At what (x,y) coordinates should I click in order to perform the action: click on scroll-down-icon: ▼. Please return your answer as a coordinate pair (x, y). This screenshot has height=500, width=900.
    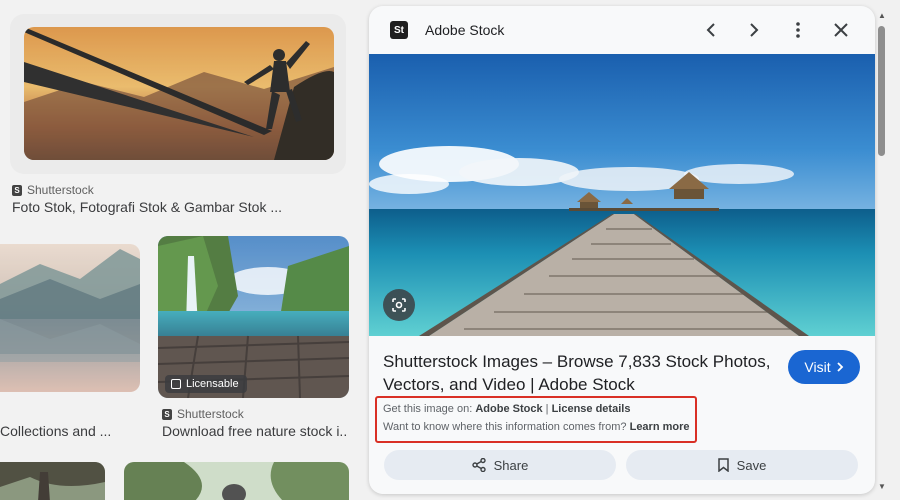
    Looking at the image, I should click on (882, 486).